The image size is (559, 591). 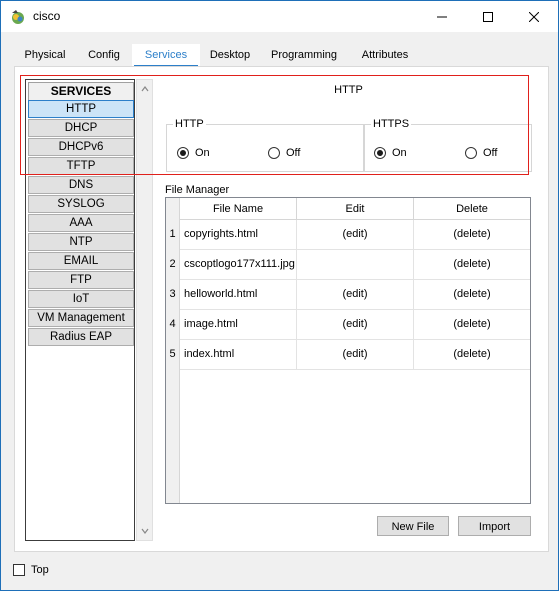 What do you see at coordinates (172, 294) in the screenshot?
I see `row-number: 3` at bounding box center [172, 294].